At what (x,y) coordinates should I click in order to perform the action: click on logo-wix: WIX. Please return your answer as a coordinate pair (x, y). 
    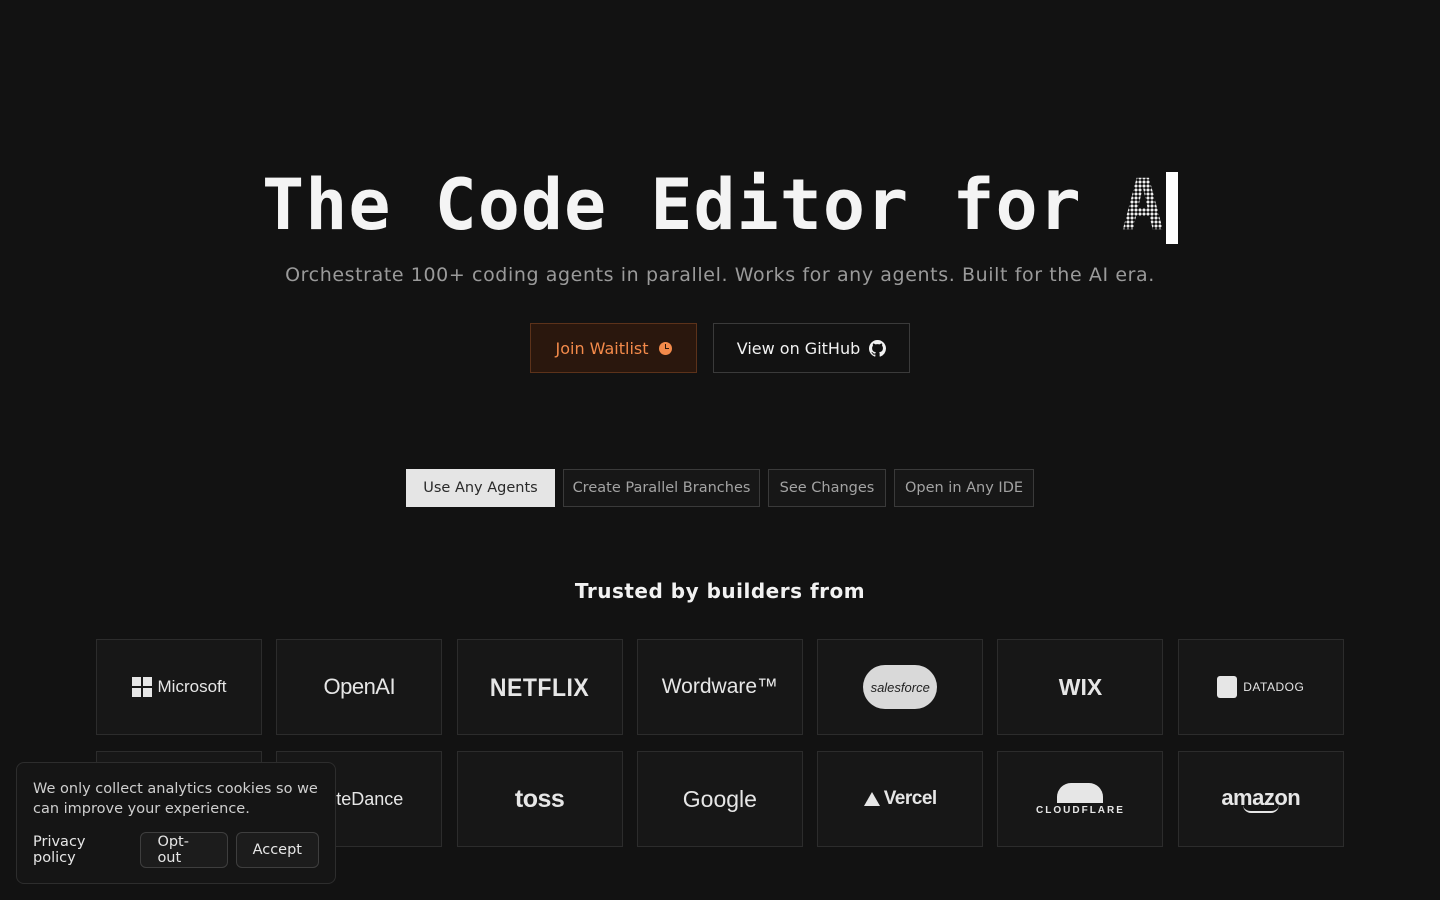
    Looking at the image, I should click on (1080, 687).